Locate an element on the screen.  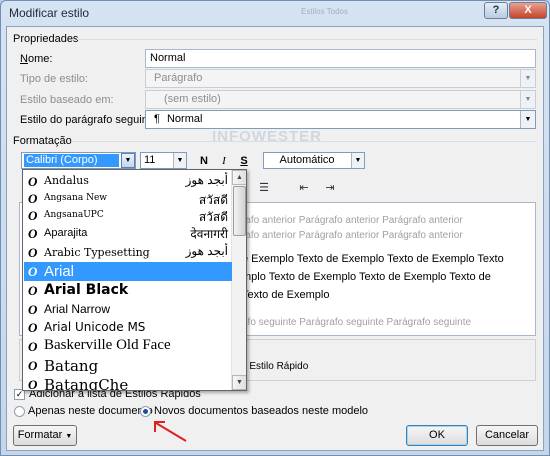
properties-section-label: Propriedades is located at coordinates (46, 39).